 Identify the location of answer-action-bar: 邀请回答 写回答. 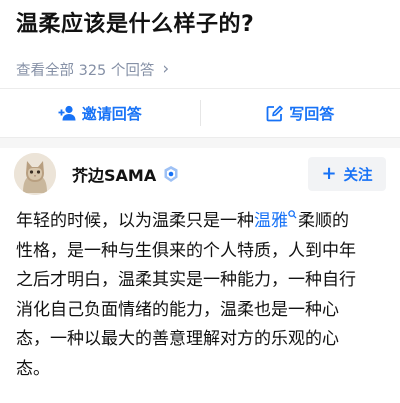
(200, 113).